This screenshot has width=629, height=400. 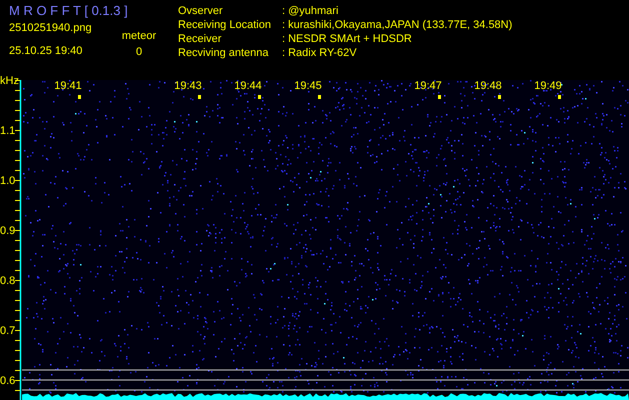 What do you see at coordinates (8, 381) in the screenshot?
I see `axis-tick-label: 0.6` at bounding box center [8, 381].